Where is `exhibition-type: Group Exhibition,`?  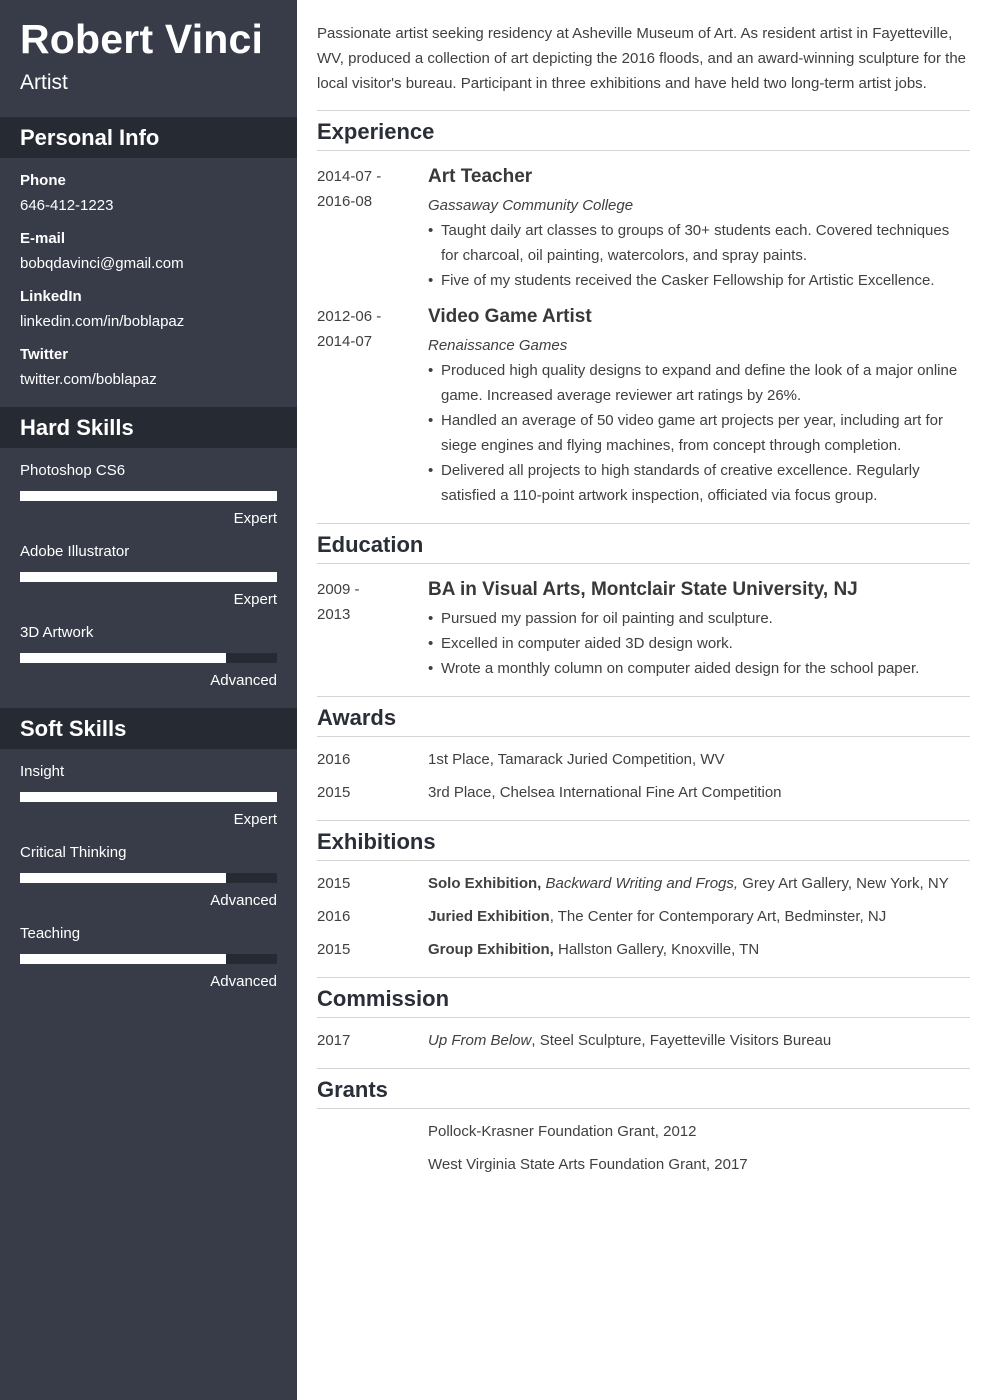
exhibition-type: Group Exhibition, is located at coordinates (491, 949).